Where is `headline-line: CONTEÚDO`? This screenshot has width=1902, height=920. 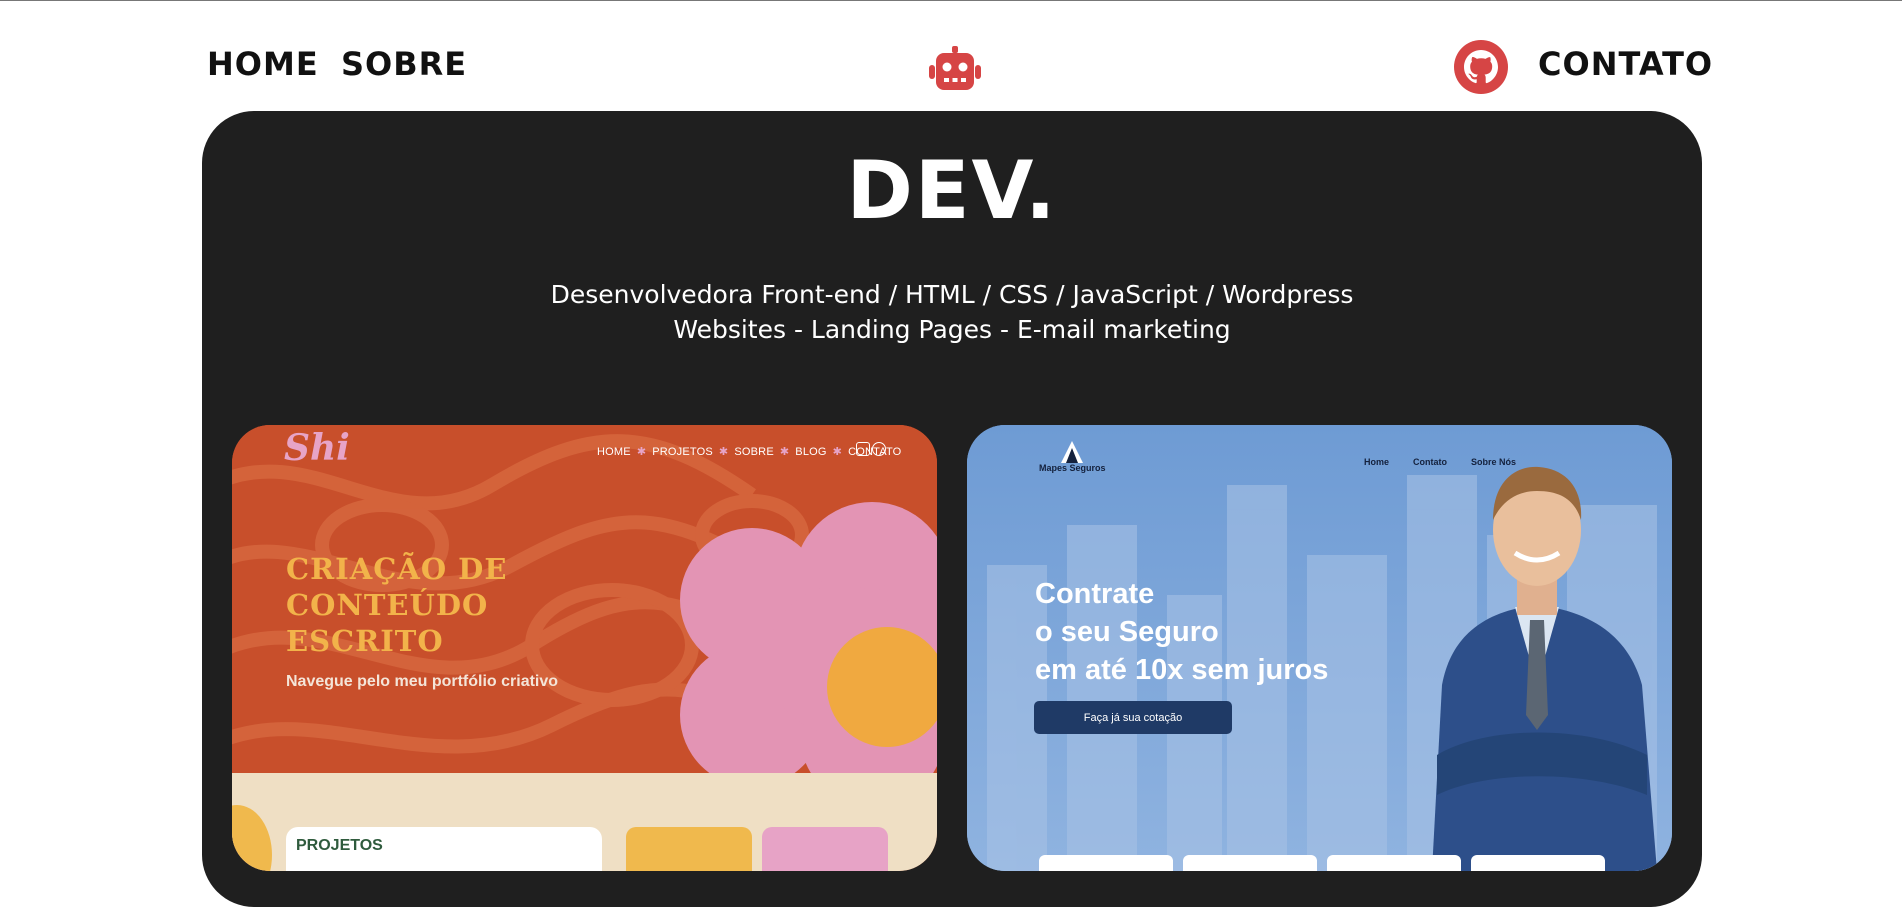
headline-line: CONTEÚDO is located at coordinates (387, 605).